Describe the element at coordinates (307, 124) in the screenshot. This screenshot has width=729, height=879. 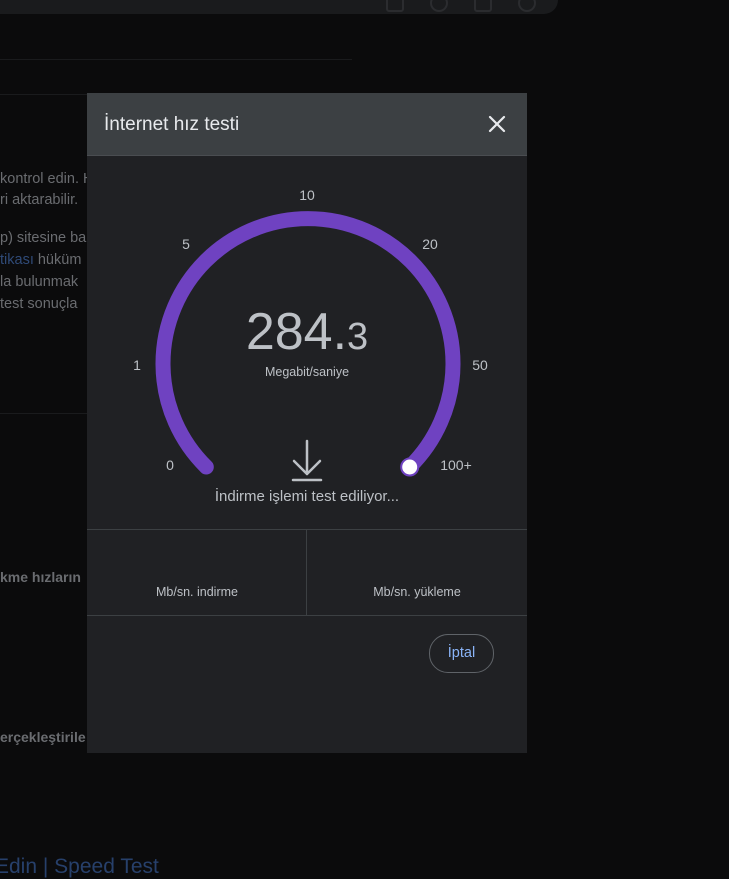
I see `dialog-header: İnternet hız testi` at that location.